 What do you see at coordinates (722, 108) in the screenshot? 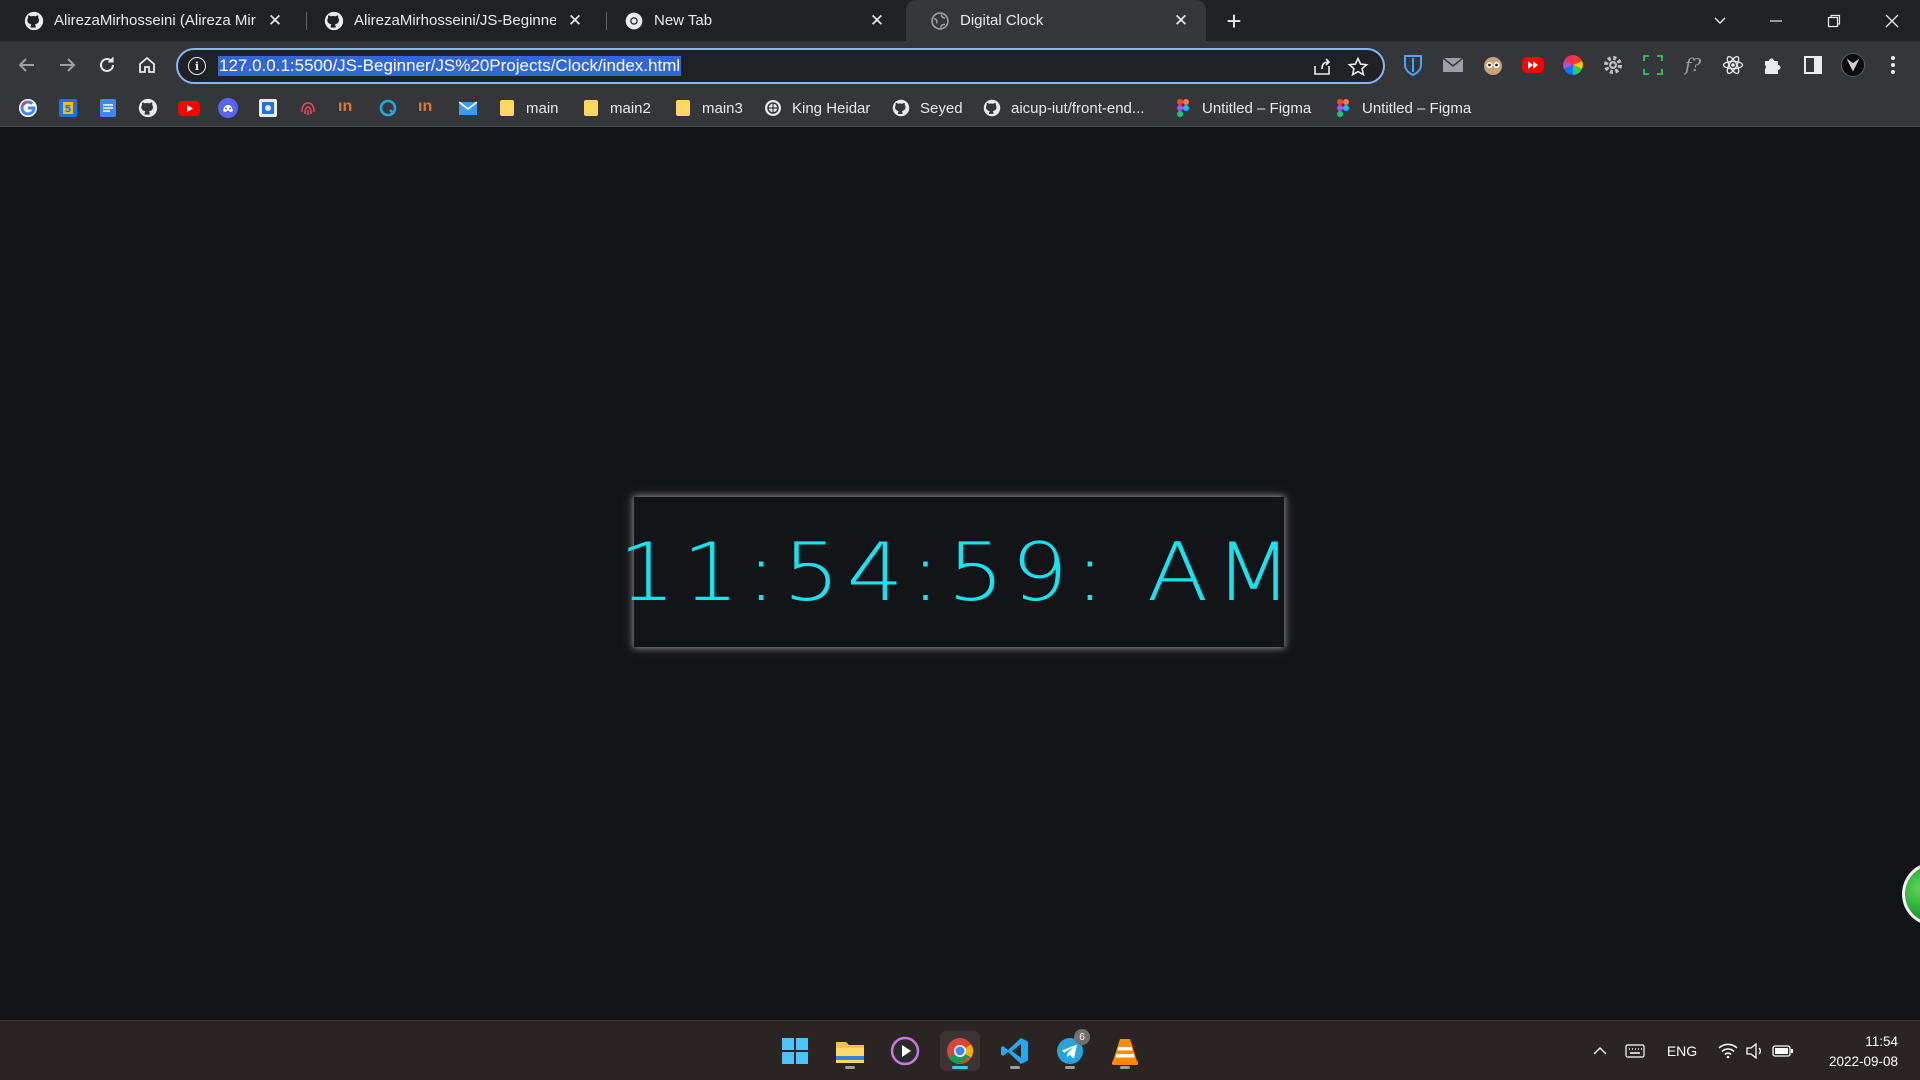
I see `bookmark-label: main3` at bounding box center [722, 108].